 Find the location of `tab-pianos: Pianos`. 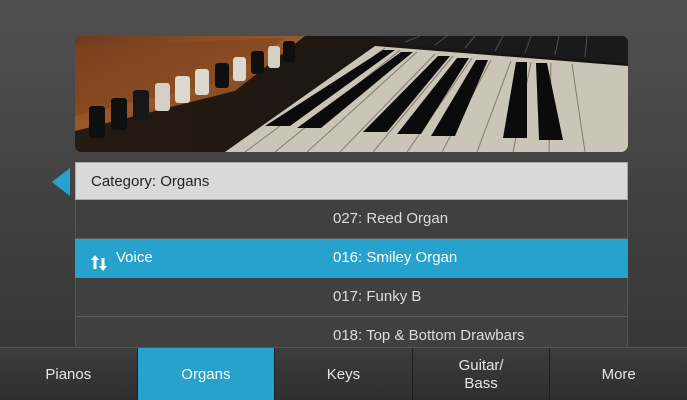

tab-pianos: Pianos is located at coordinates (69, 374).